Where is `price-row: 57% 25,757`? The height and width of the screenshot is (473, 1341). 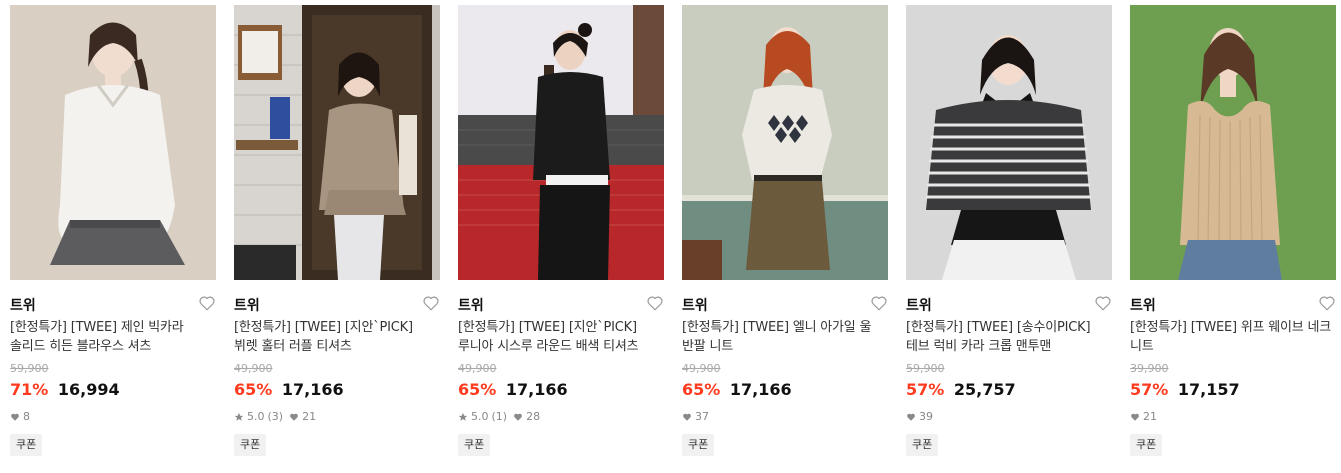 price-row: 57% 25,757 is located at coordinates (961, 391).